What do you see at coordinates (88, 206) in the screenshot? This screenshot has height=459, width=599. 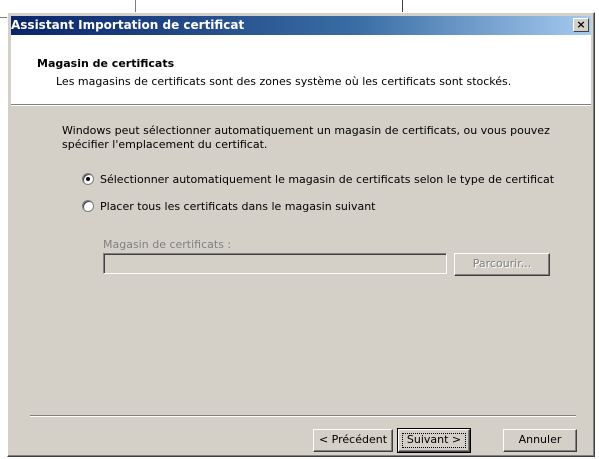 I see `radio-button-unchecked` at bounding box center [88, 206].